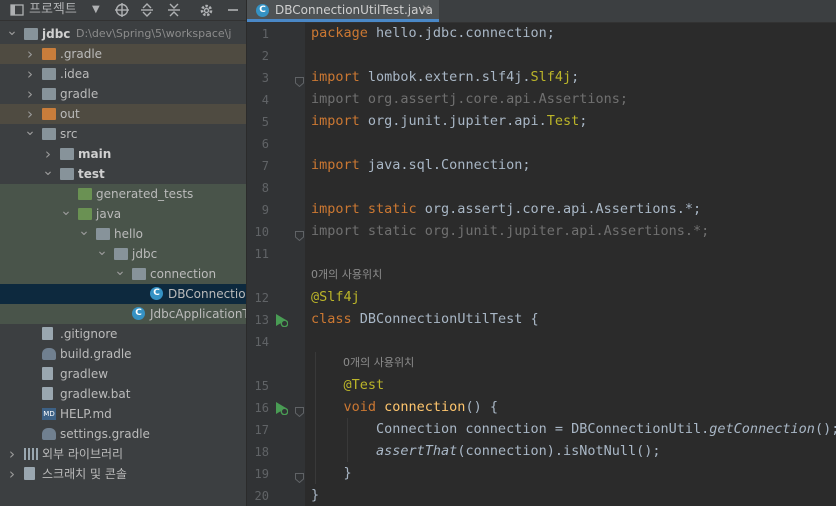  I want to click on tree-item-scratches: › 스크래치 및 콘솔, so click(123, 474).